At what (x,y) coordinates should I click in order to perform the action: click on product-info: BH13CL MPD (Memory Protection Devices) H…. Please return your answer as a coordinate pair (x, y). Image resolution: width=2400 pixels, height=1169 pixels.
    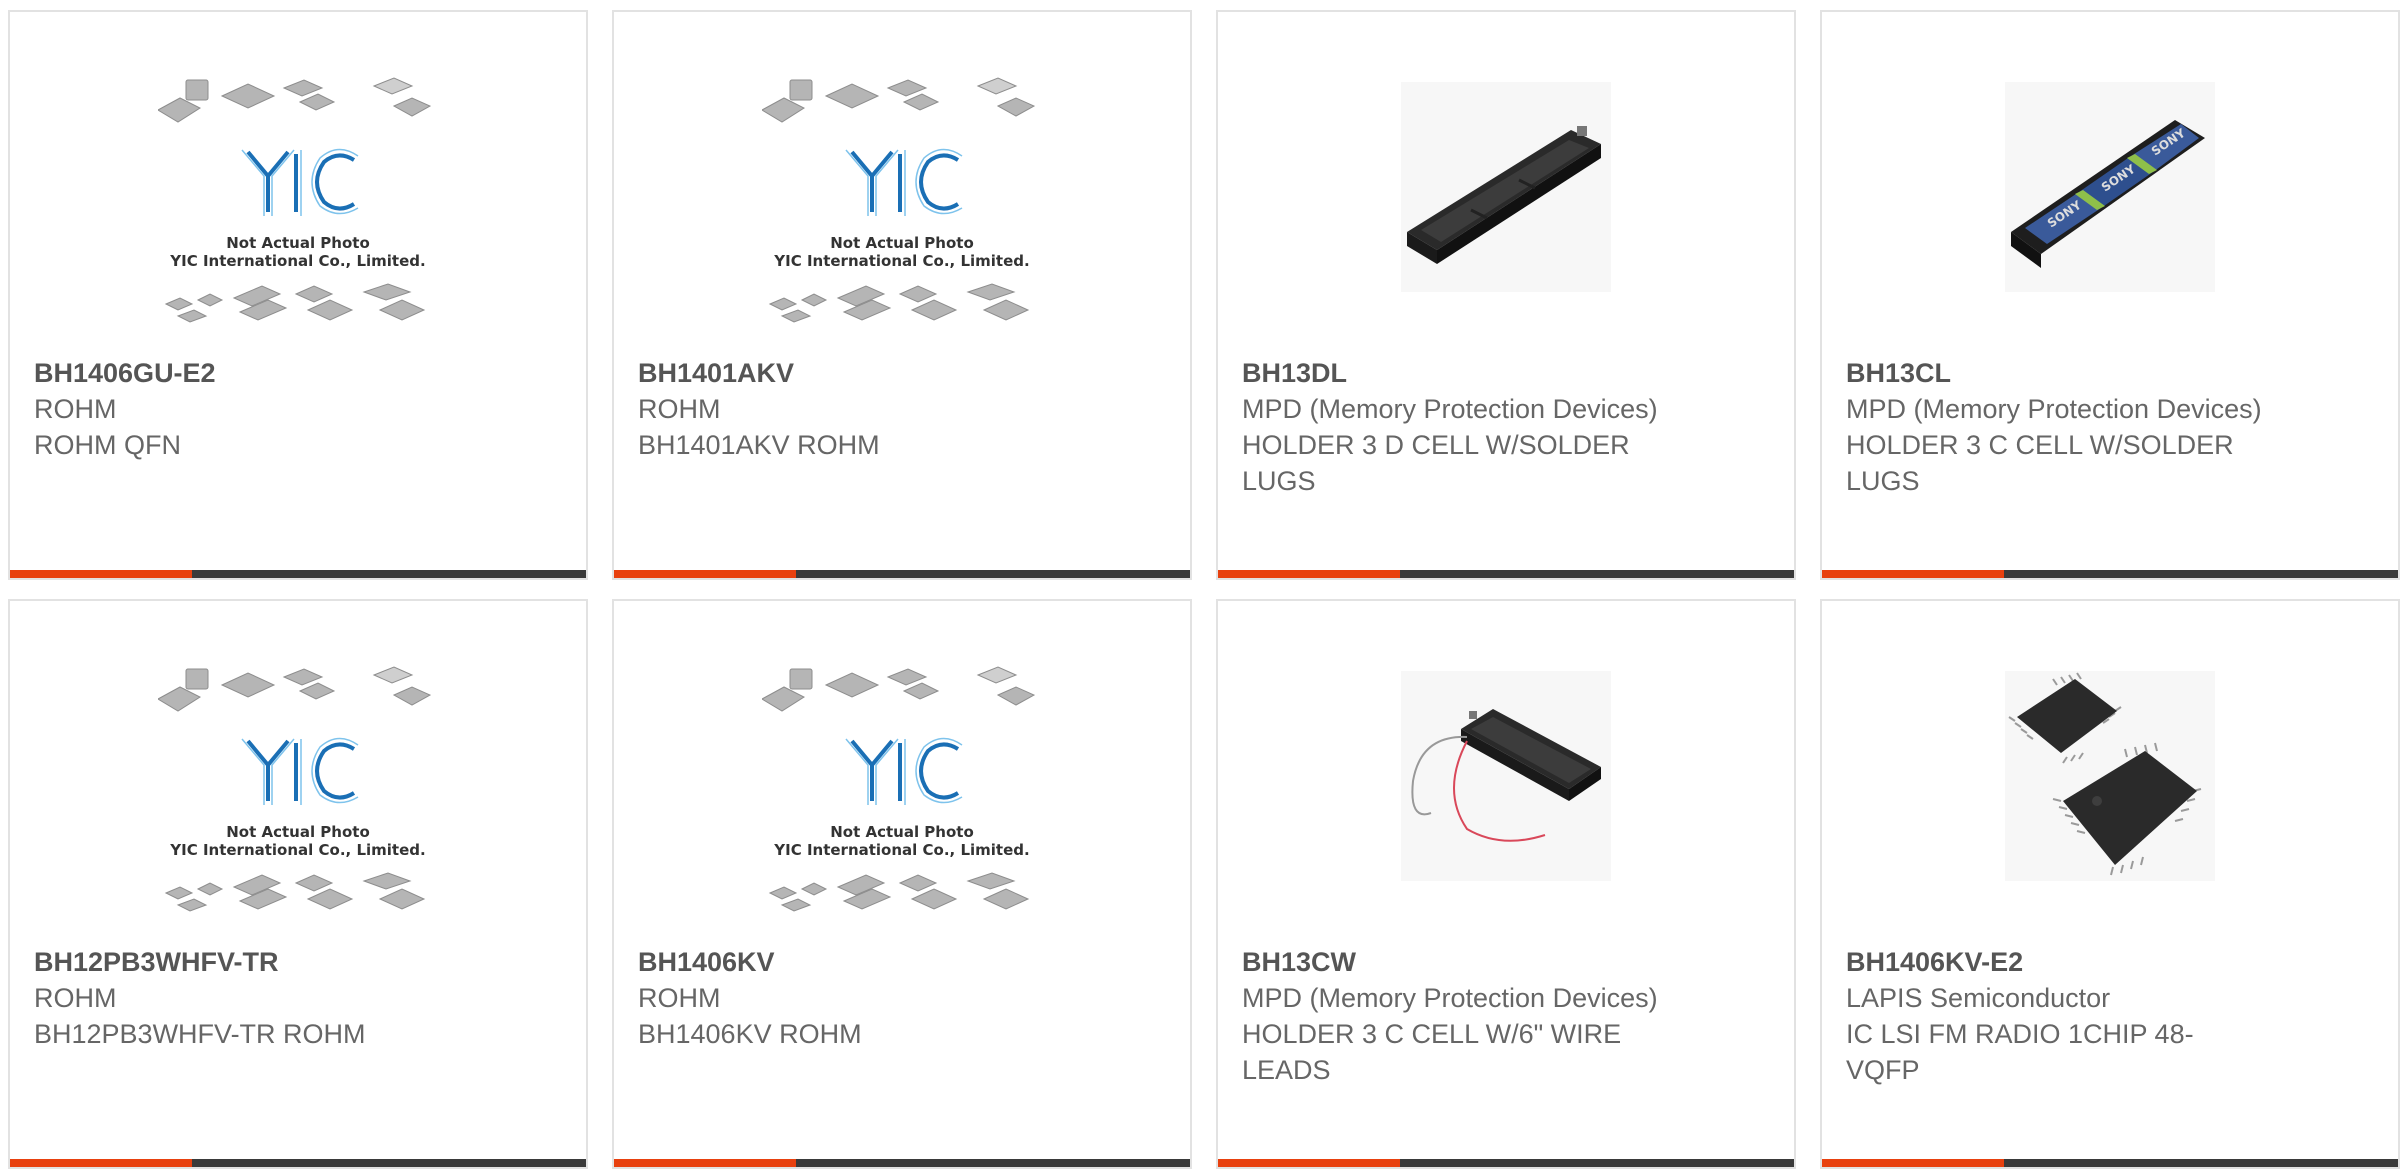
    Looking at the image, I should click on (2056, 427).